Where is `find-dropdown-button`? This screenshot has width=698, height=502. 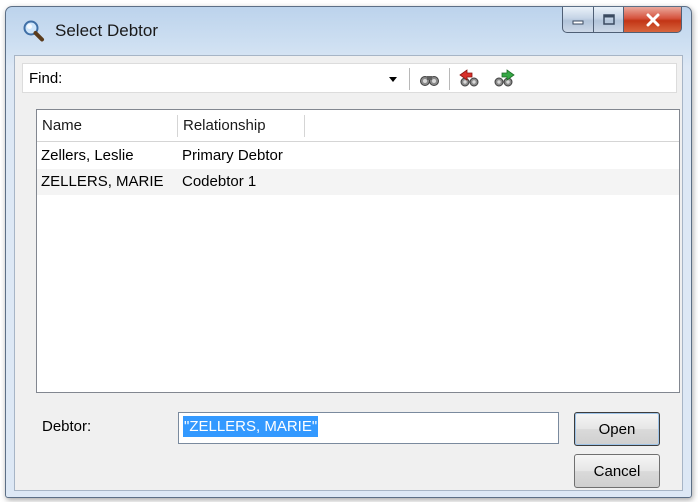 find-dropdown-button is located at coordinates (393, 79).